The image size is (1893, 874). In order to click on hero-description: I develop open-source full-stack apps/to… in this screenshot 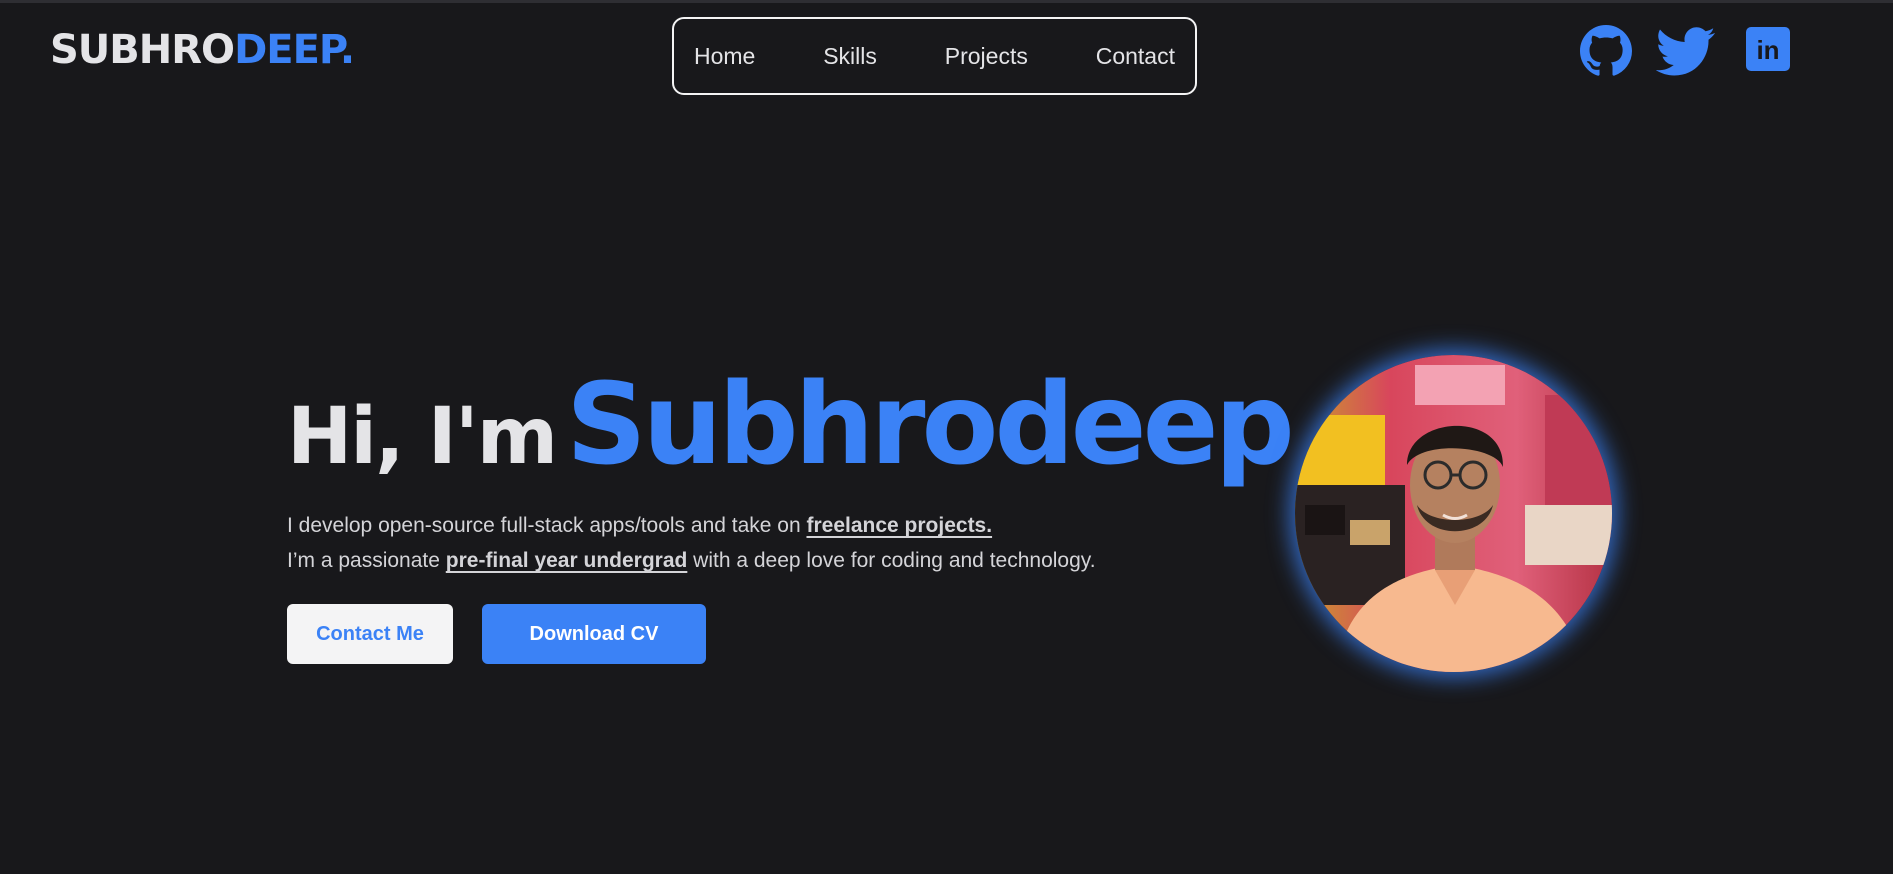, I will do `click(691, 543)`.